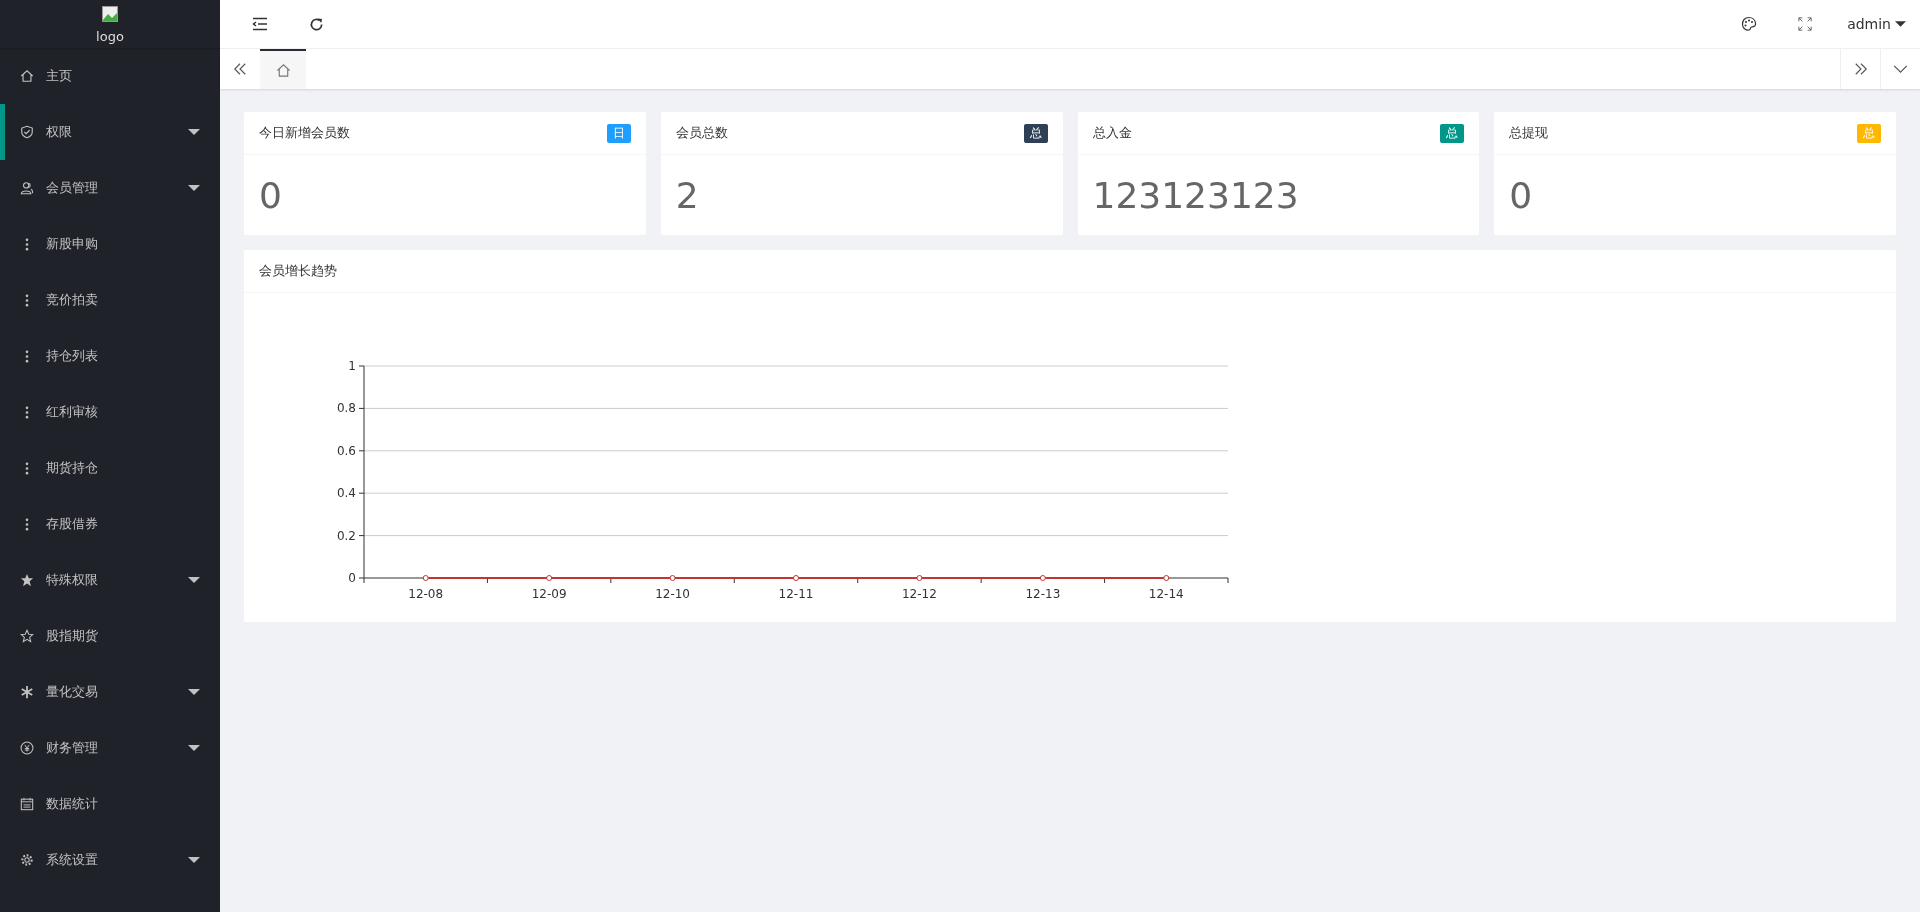 The image size is (1920, 912). Describe the element at coordinates (426, 594) in the screenshot. I see `axis-label: 12-08` at that location.